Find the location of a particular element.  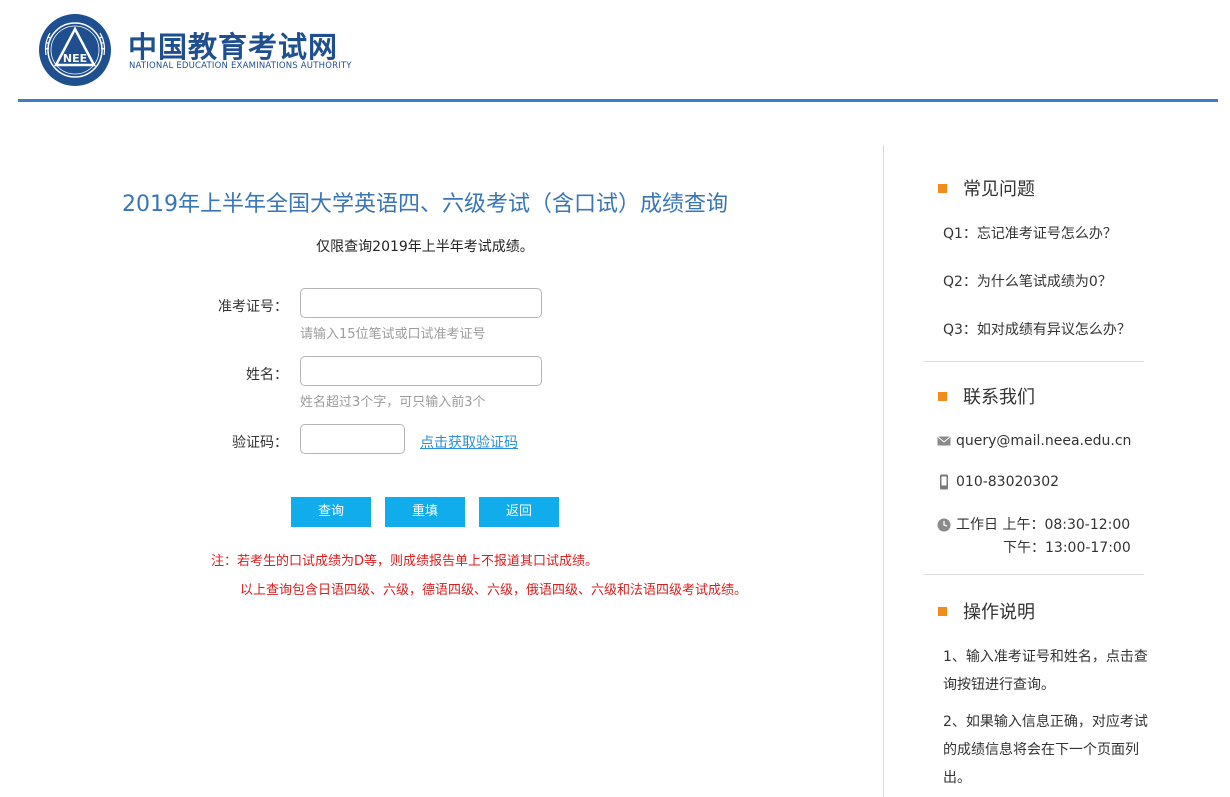

brand-name-cn: 中国教育考试网 is located at coordinates (233, 47).